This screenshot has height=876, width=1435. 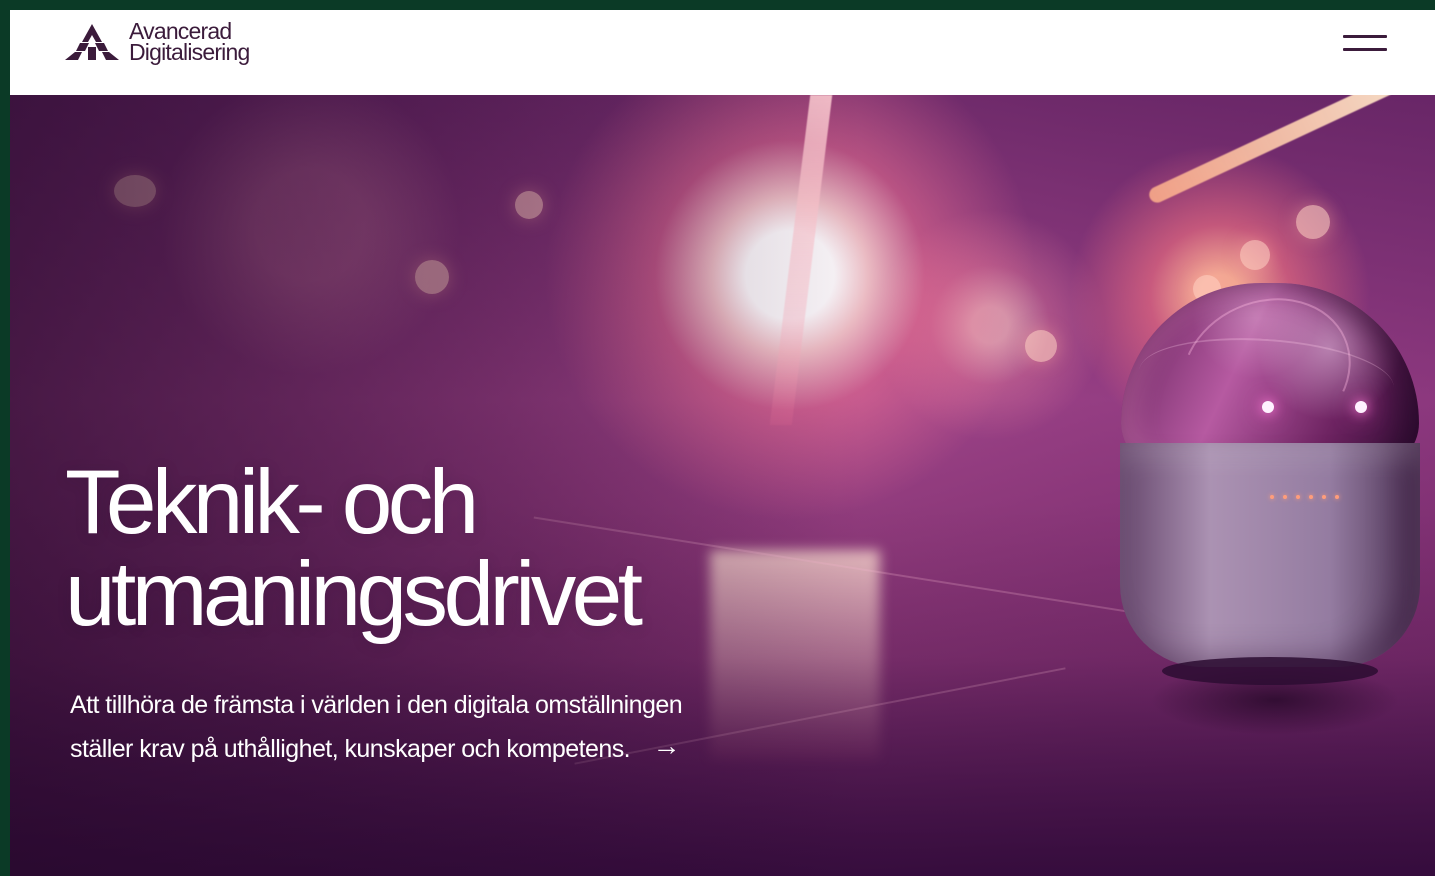 I want to click on robot-illustration, so click(x=1270, y=489).